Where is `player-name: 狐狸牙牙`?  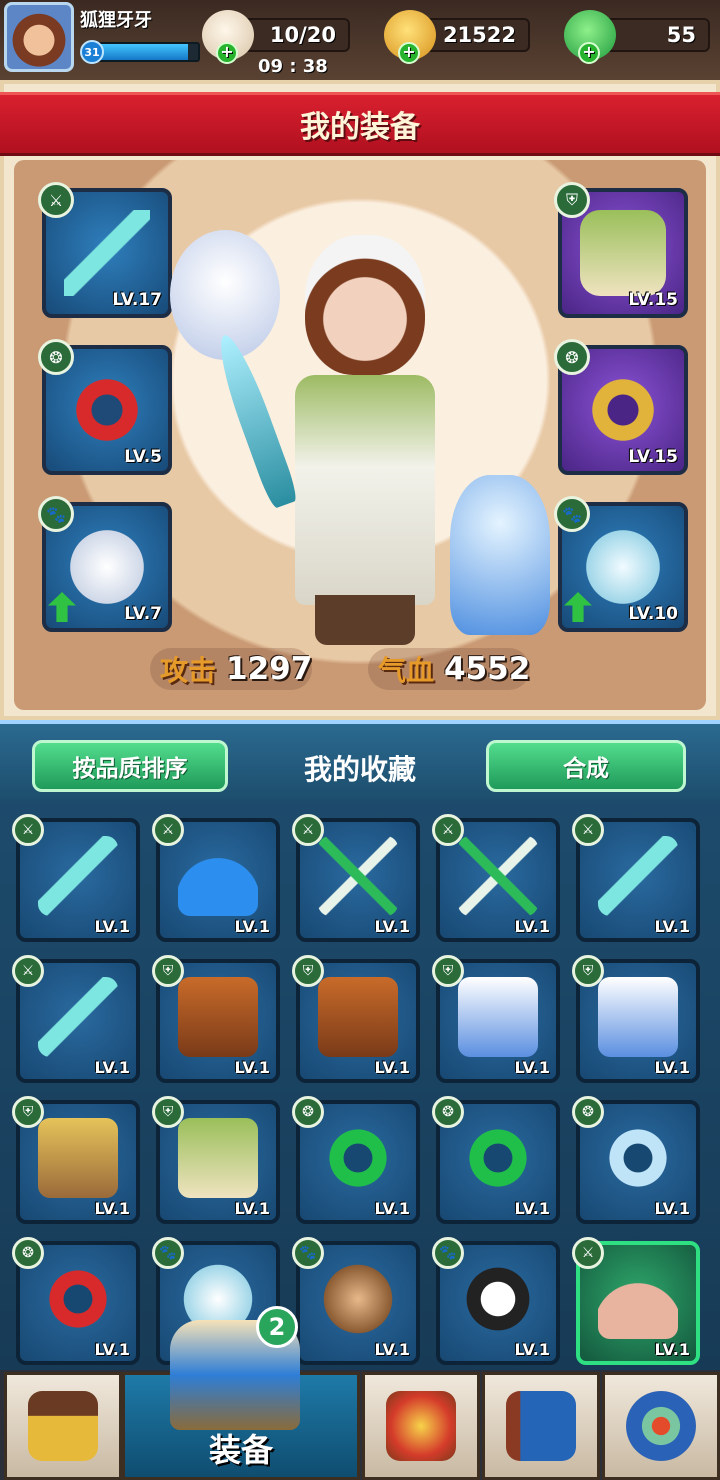 player-name: 狐狸牙牙 is located at coordinates (116, 20).